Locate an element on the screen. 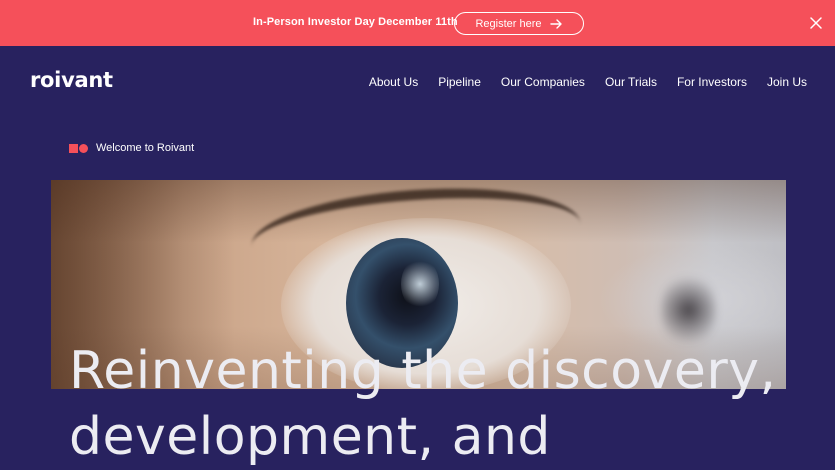 The image size is (835, 470). logo: roivant is located at coordinates (71, 80).